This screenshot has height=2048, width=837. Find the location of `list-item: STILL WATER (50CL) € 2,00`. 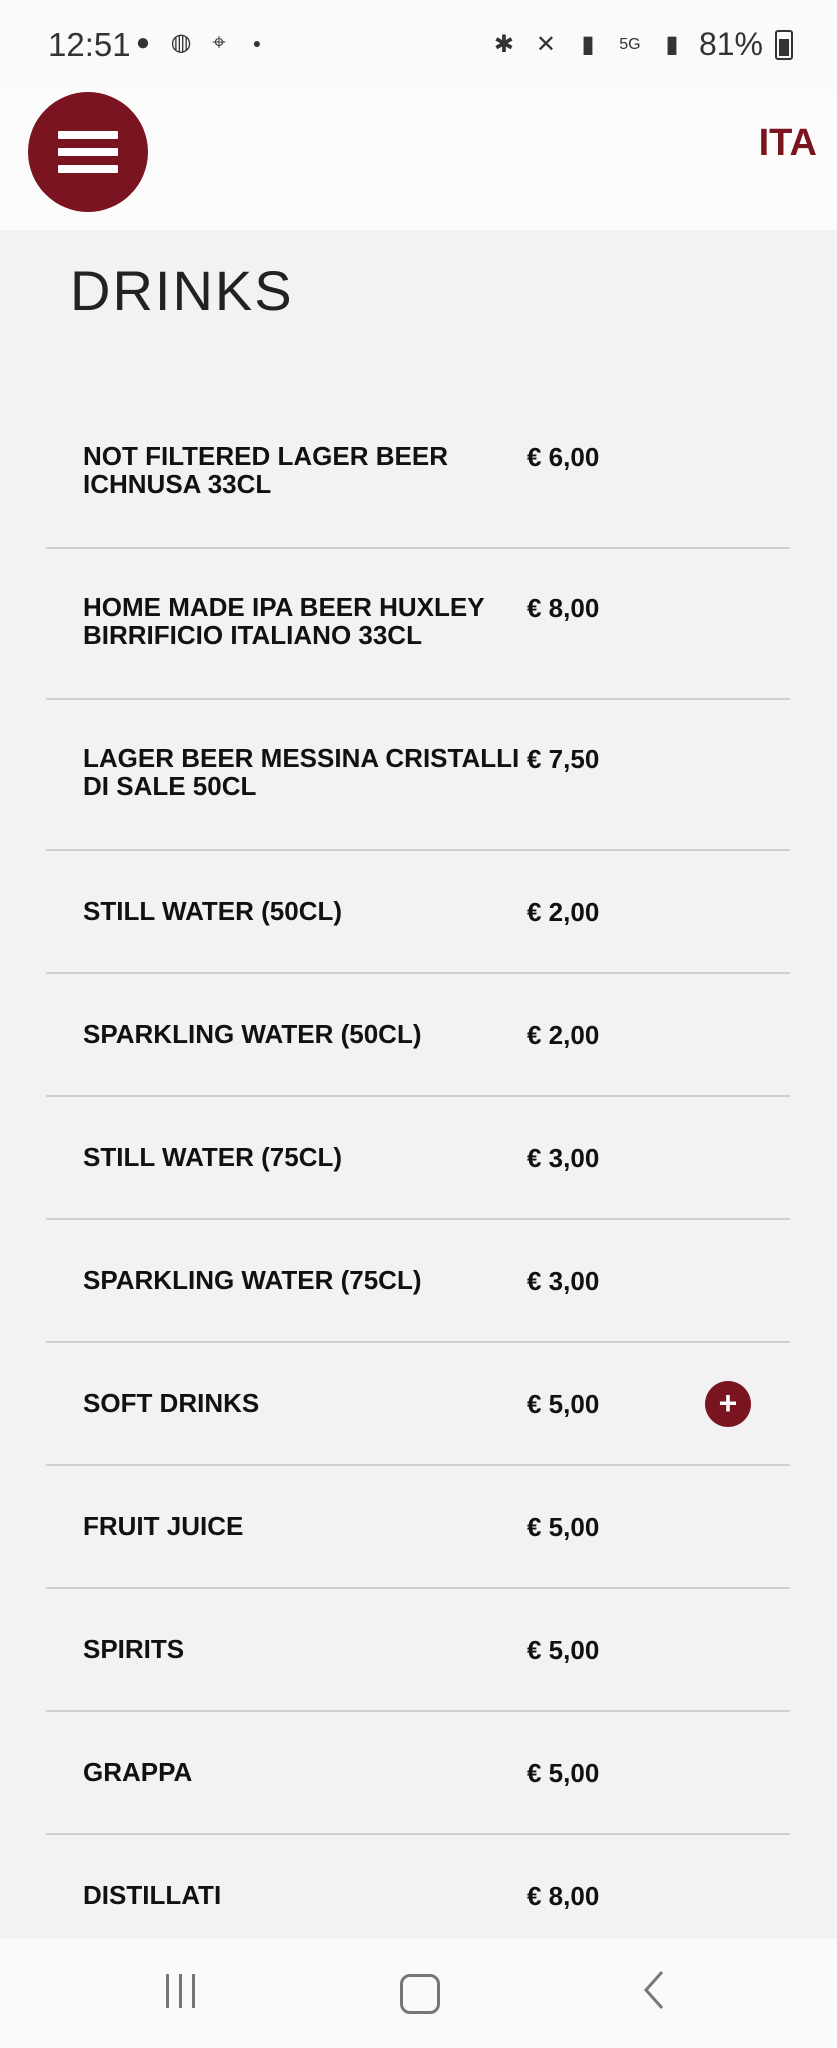

list-item: STILL WATER (50CL) € 2,00 is located at coordinates (418, 912).